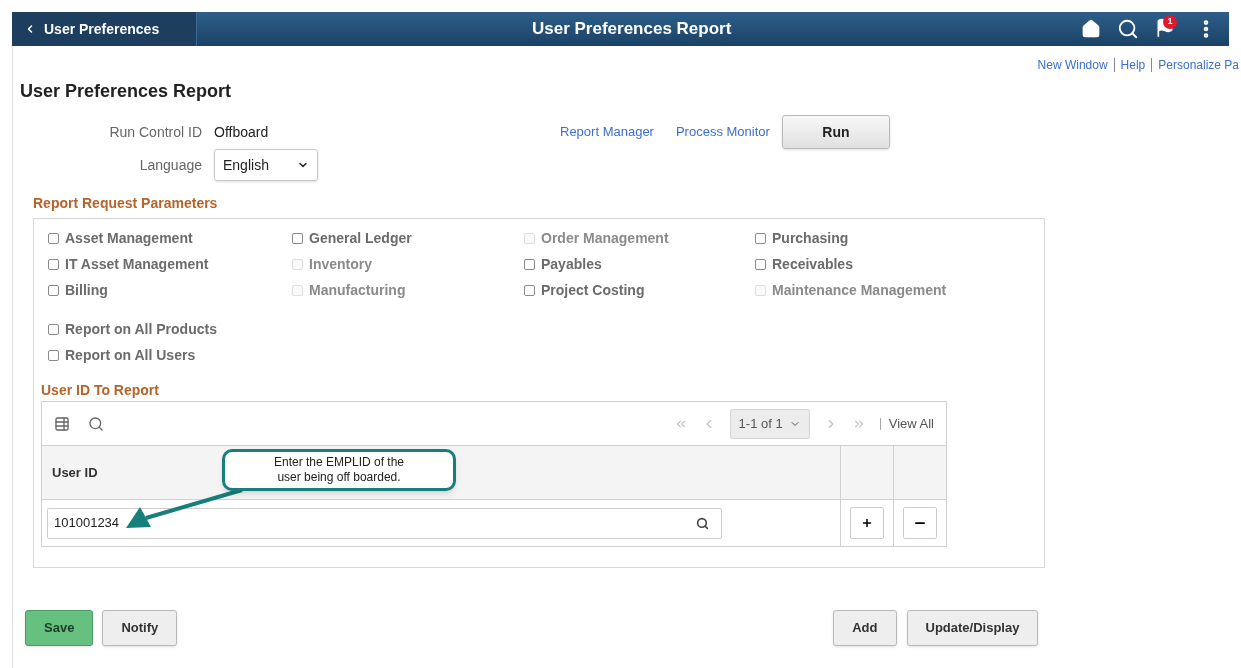 The height and width of the screenshot is (668, 1241). Describe the element at coordinates (126, 91) in the screenshot. I see `page-title: User Preferences Report` at that location.